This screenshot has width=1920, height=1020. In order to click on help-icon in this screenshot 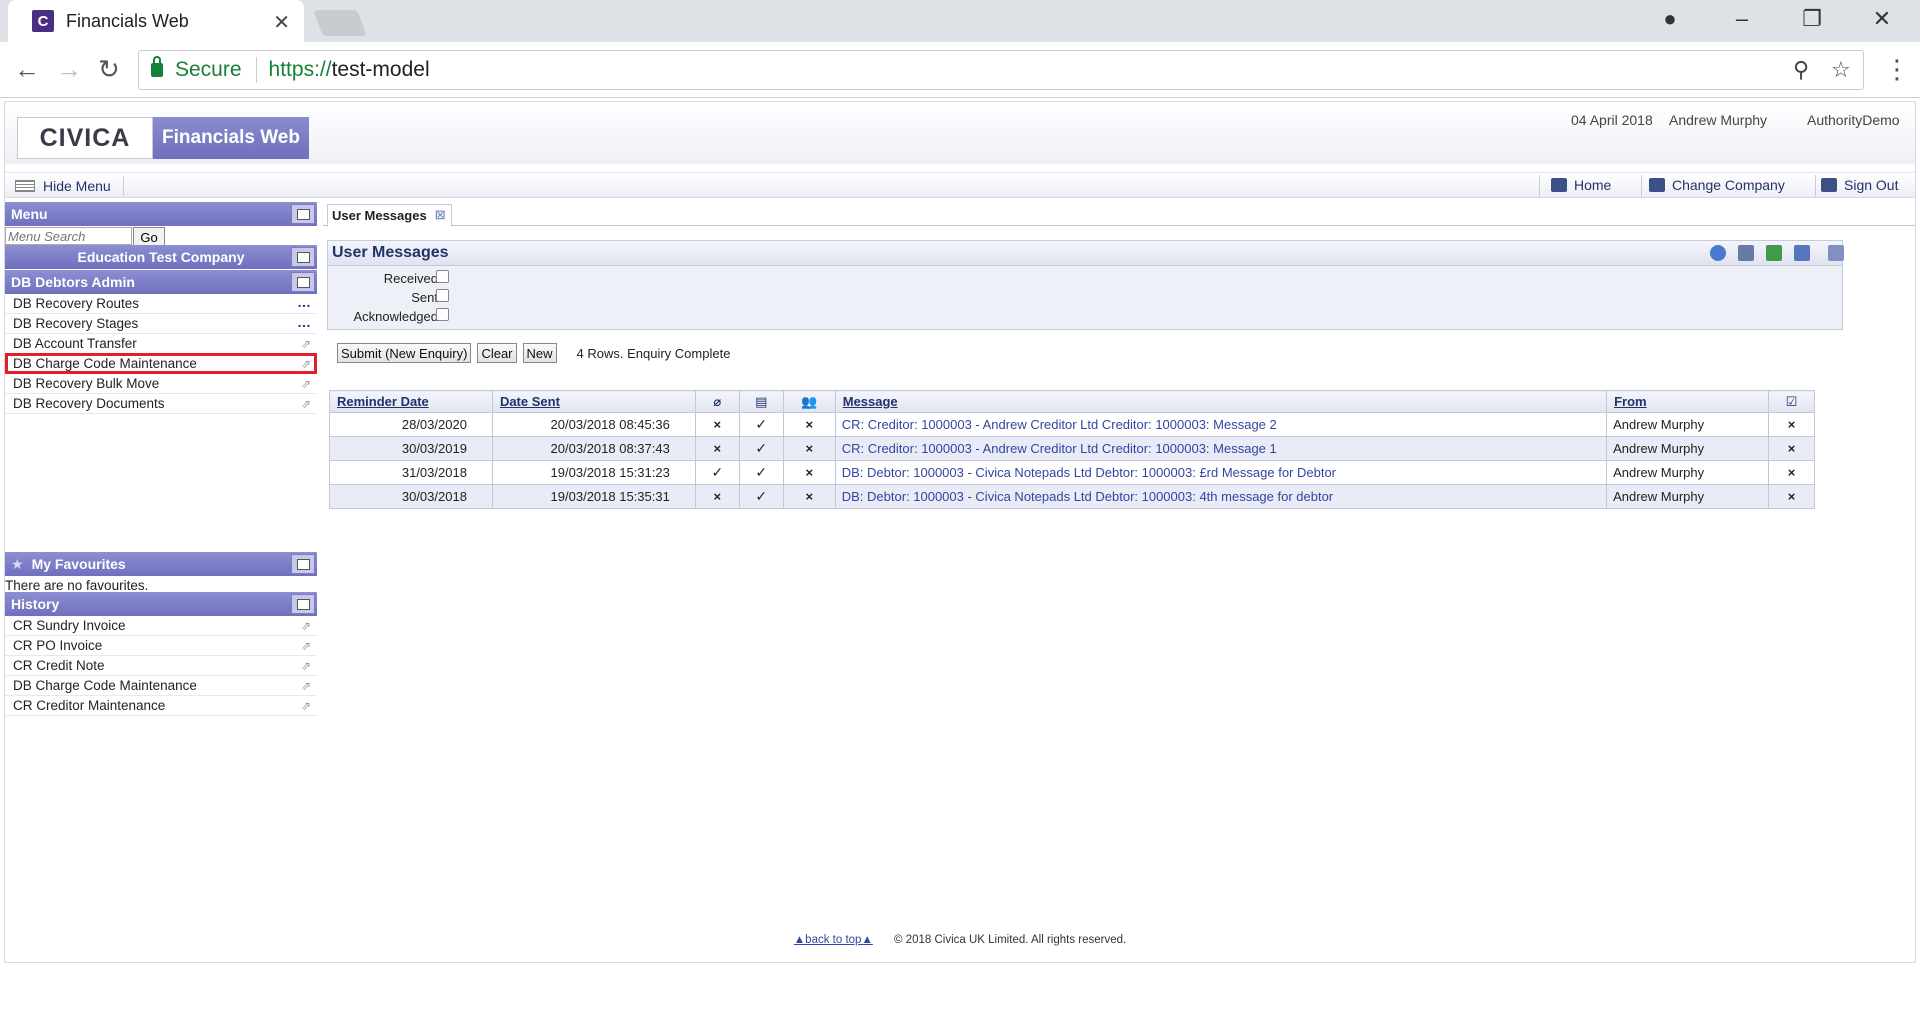, I will do `click(1718, 253)`.